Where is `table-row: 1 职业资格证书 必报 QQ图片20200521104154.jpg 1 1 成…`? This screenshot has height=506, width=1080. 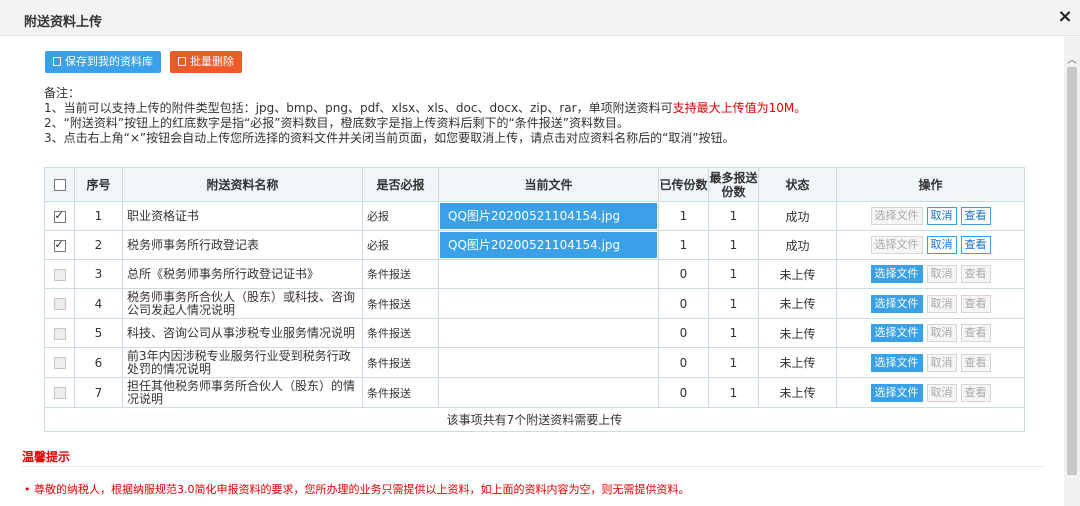
table-row: 1 职业资格证书 必报 QQ图片20200521104154.jpg 1 1 成… is located at coordinates (534, 216).